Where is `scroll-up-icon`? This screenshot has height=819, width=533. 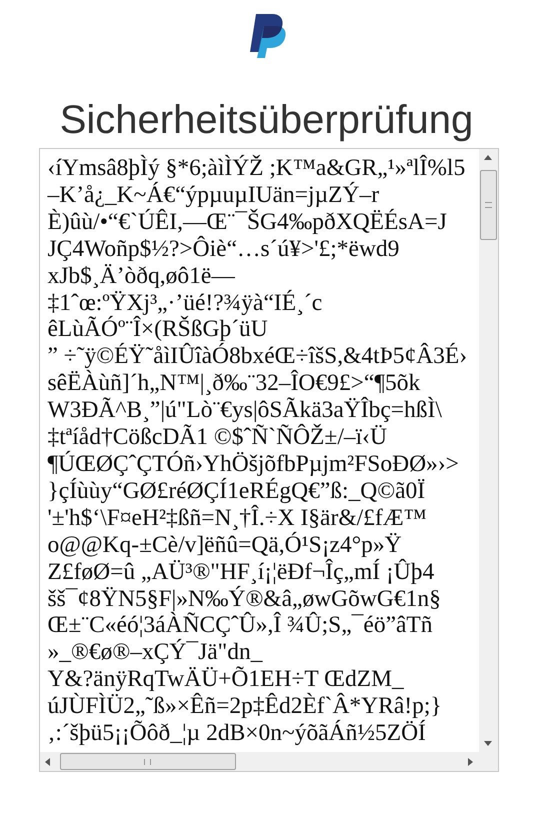
scroll-up-icon is located at coordinates (488, 157).